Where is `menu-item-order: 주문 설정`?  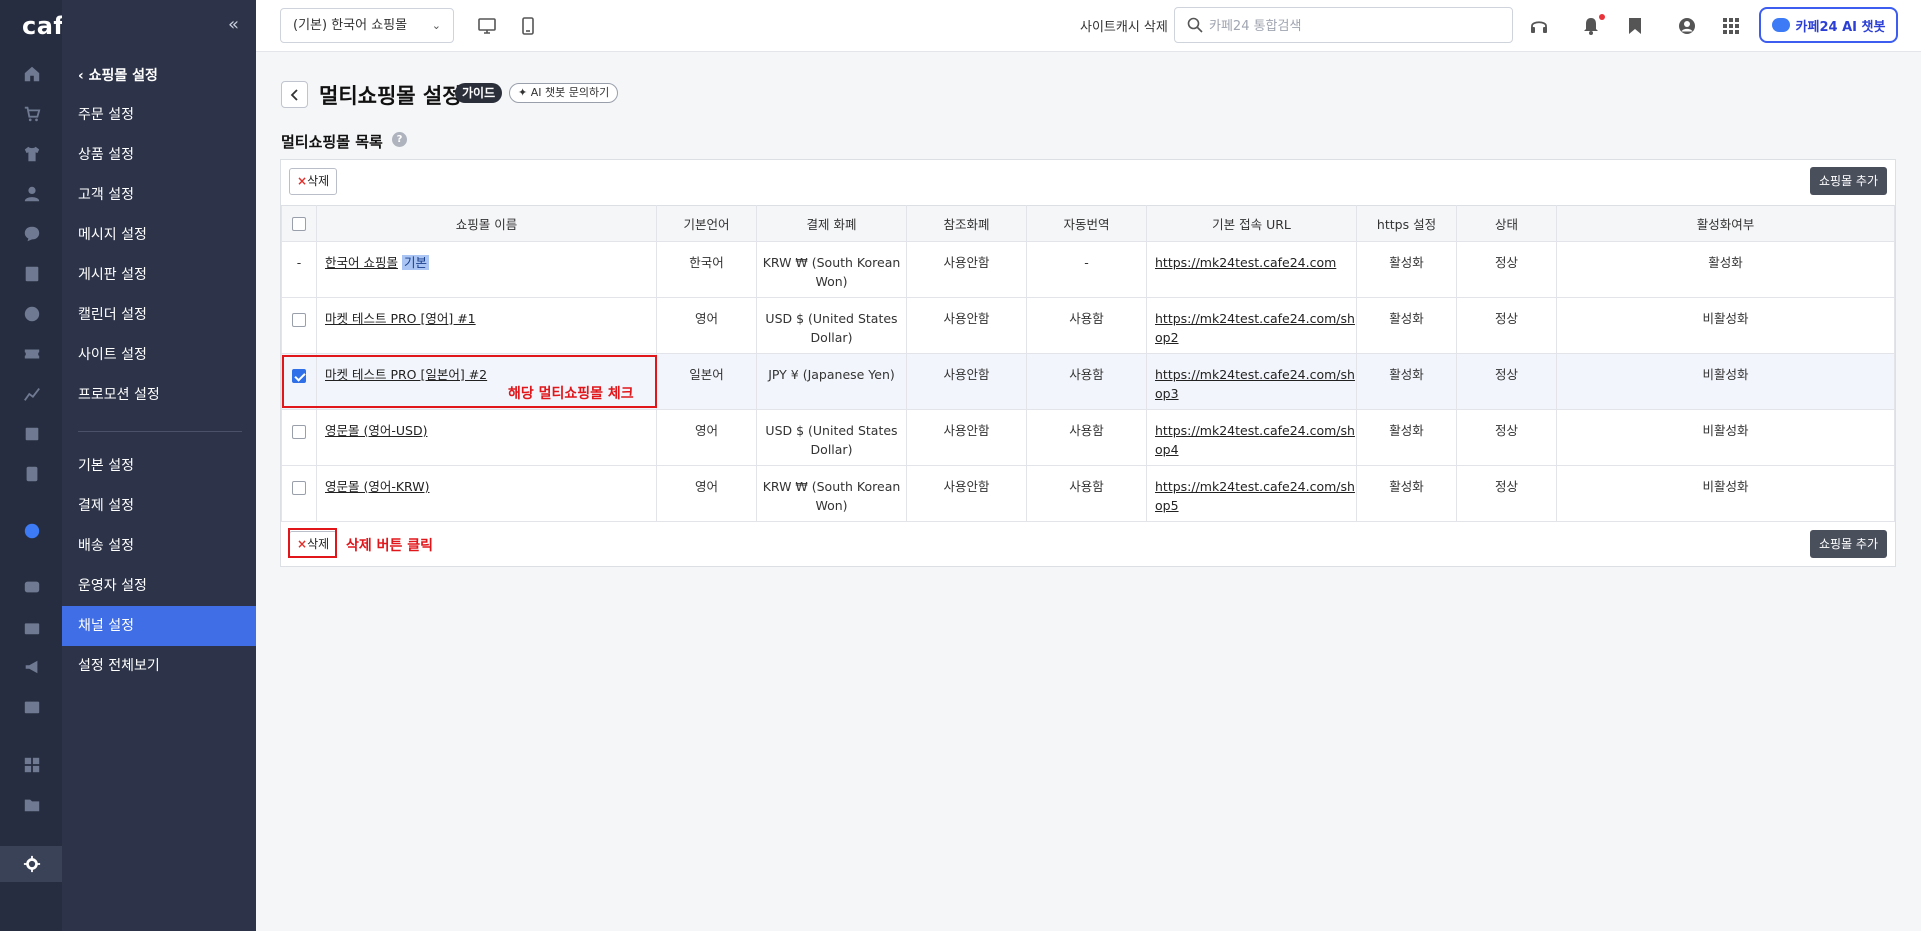 menu-item-order: 주문 설정 is located at coordinates (159, 115).